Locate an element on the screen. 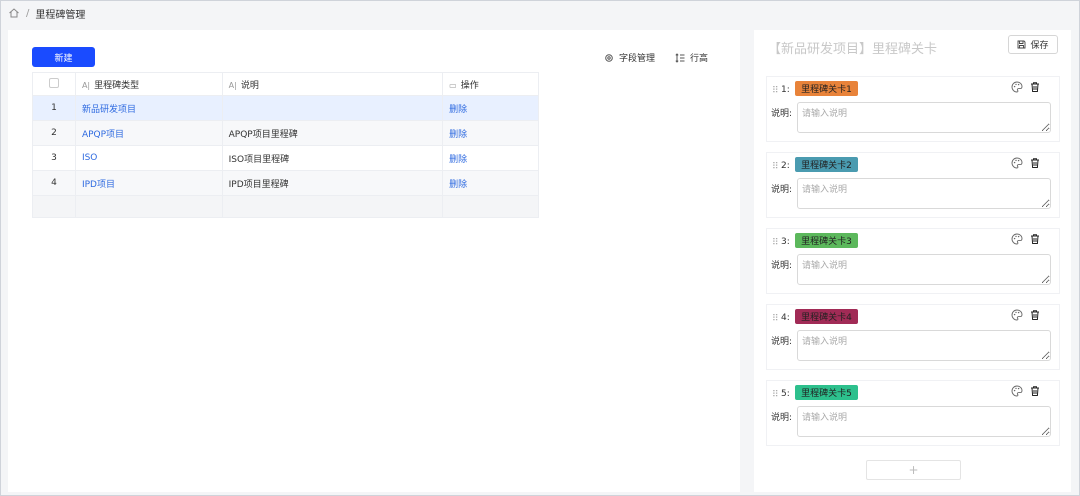 This screenshot has height=496, width=1080. row-height-label: 行高 is located at coordinates (699, 59).